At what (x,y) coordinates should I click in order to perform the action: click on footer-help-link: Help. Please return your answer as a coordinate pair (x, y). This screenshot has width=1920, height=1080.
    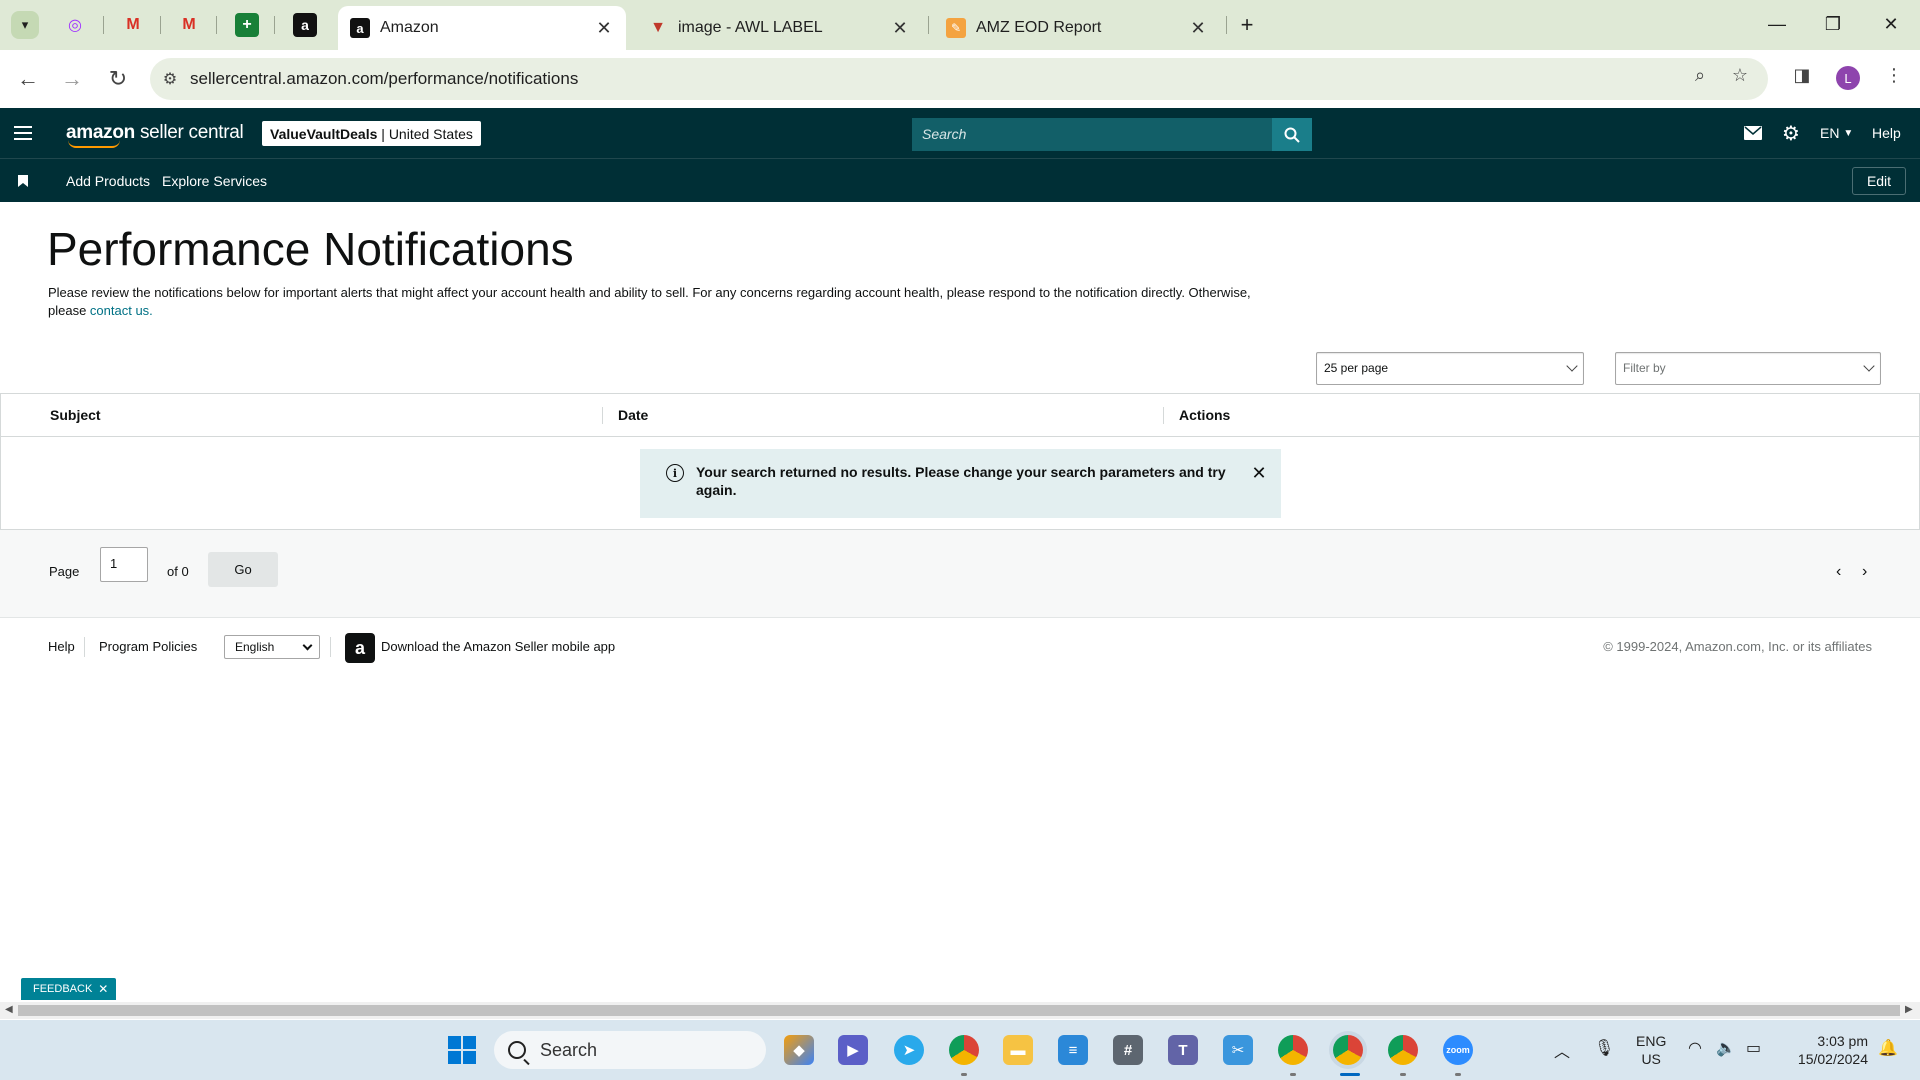
    Looking at the image, I should click on (61, 646).